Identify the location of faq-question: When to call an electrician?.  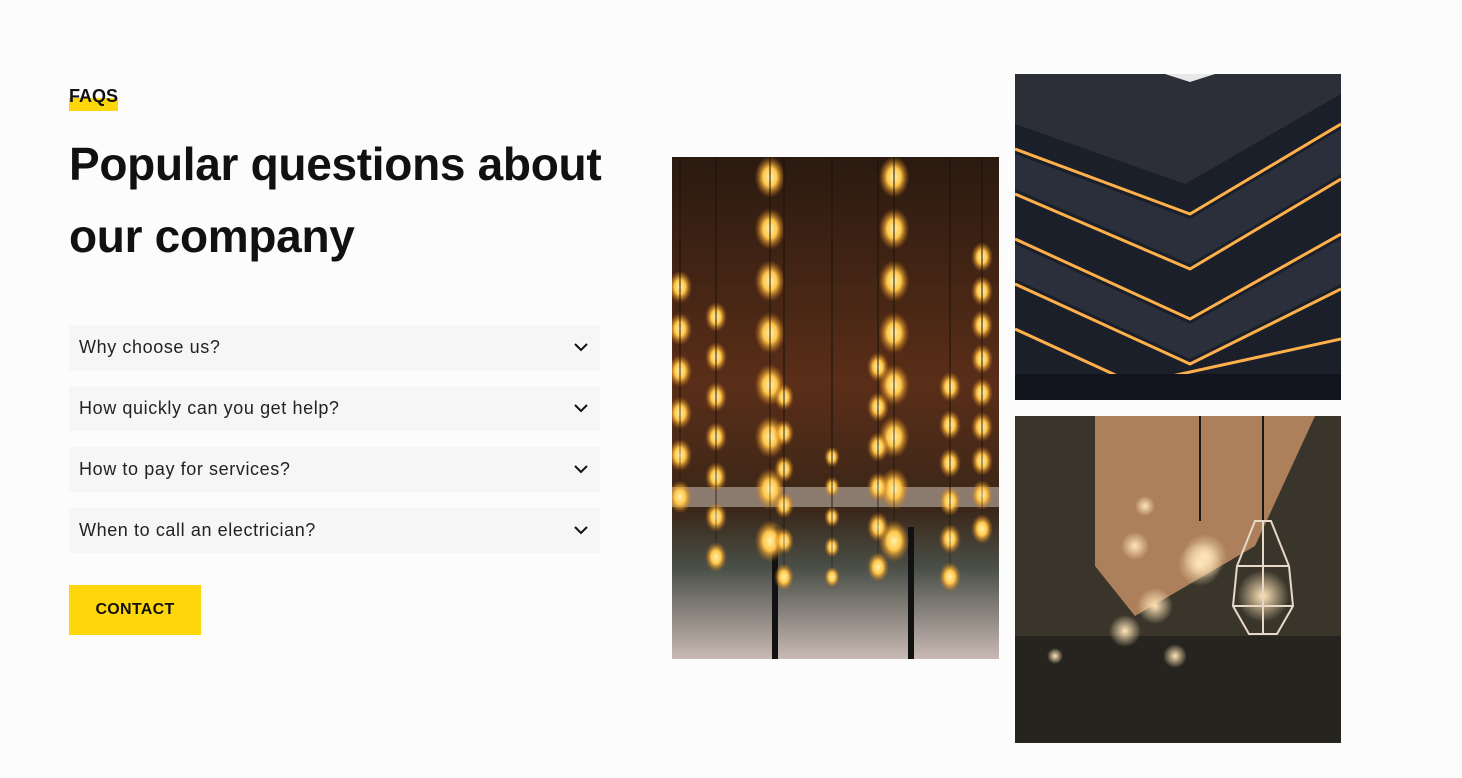
(197, 530).